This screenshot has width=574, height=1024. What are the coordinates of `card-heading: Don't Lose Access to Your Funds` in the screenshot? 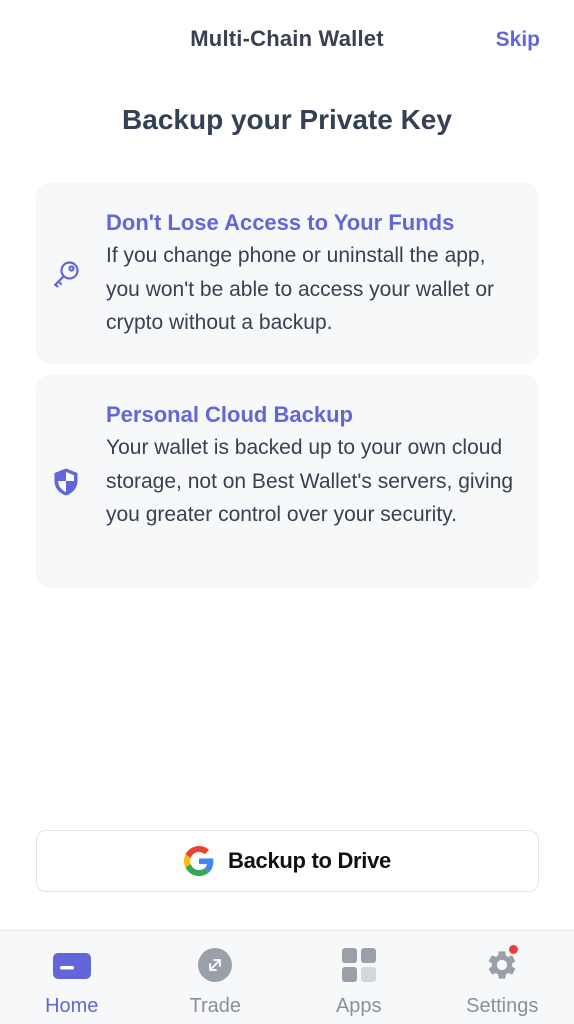 It's located at (280, 222).